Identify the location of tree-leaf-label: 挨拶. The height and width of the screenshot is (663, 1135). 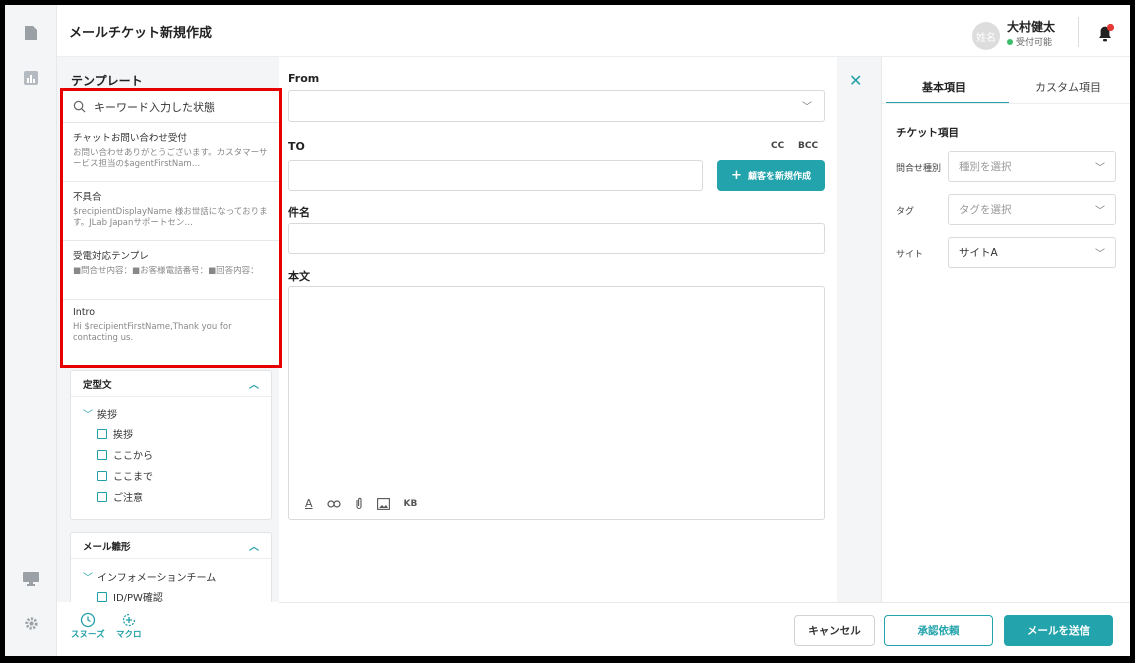
(123, 435).